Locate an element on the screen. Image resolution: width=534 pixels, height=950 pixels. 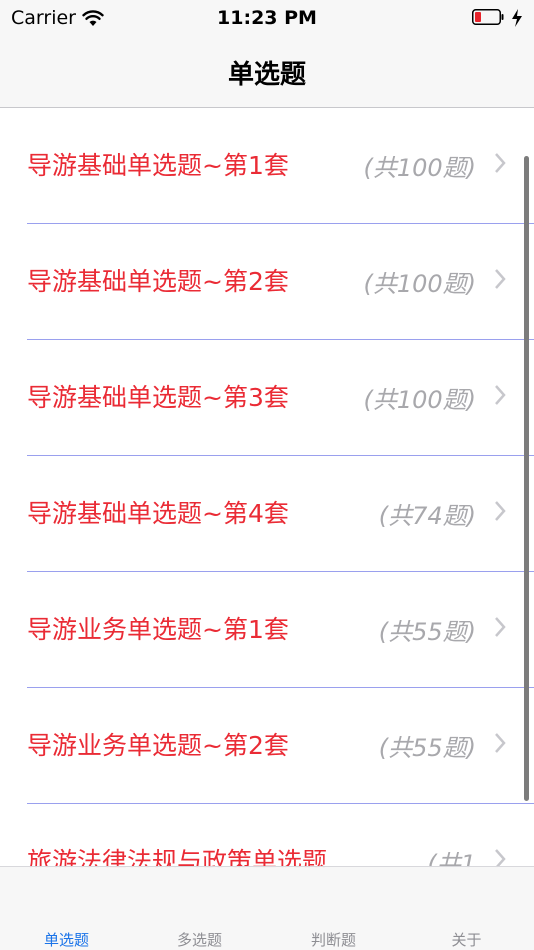
charging-bolt-icon is located at coordinates (517, 18).